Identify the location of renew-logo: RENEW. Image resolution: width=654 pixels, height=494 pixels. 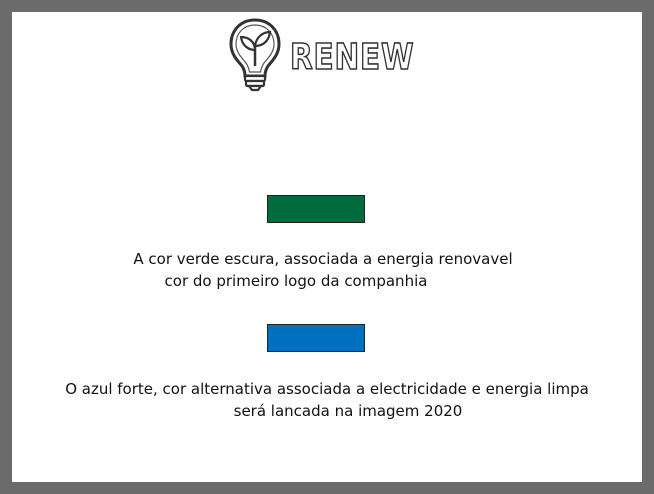
(334, 54).